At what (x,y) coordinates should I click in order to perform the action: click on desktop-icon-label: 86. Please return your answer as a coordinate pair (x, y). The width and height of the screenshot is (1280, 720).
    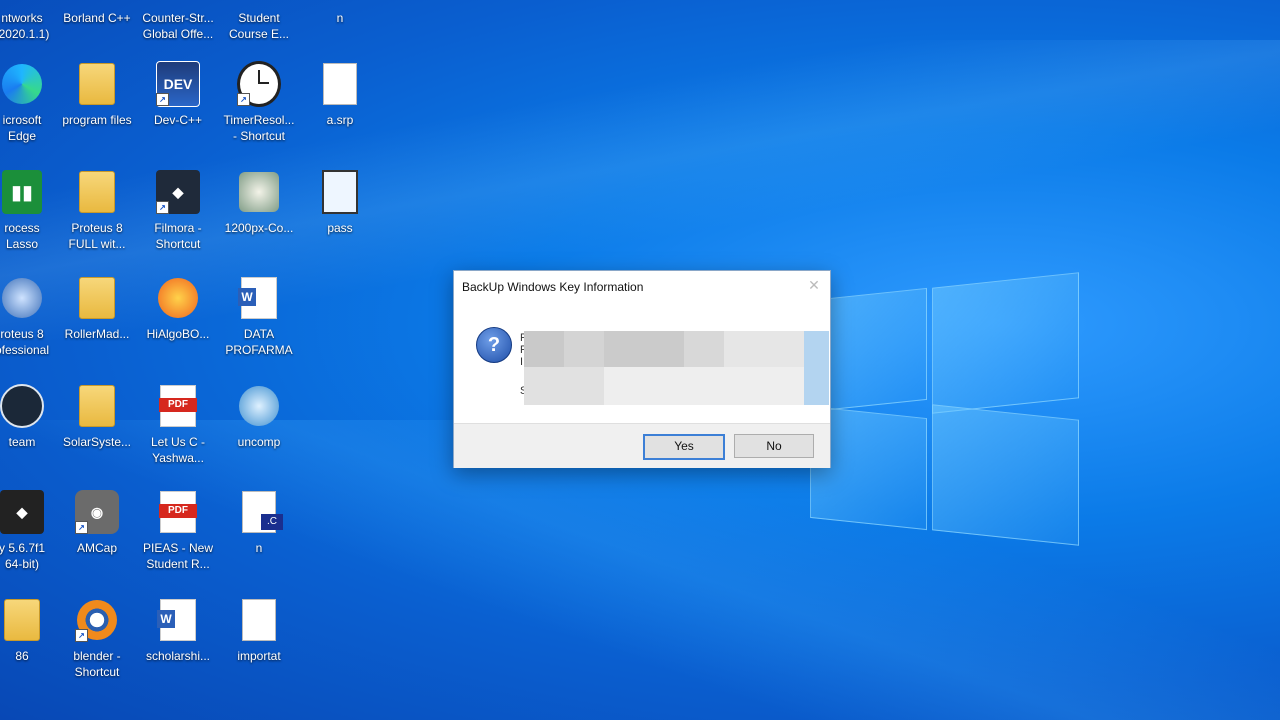
    Looking at the image, I should click on (22, 656).